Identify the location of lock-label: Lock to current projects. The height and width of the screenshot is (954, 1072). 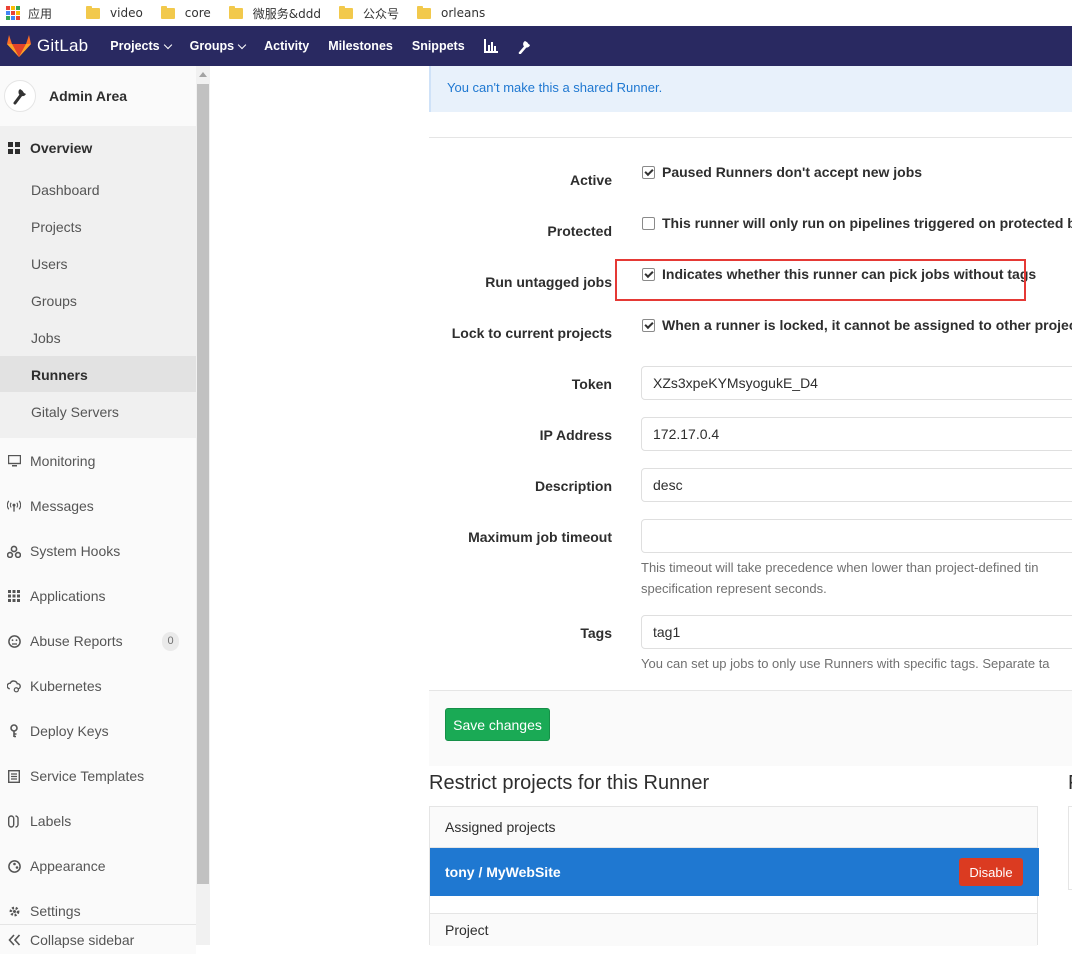
(531, 333).